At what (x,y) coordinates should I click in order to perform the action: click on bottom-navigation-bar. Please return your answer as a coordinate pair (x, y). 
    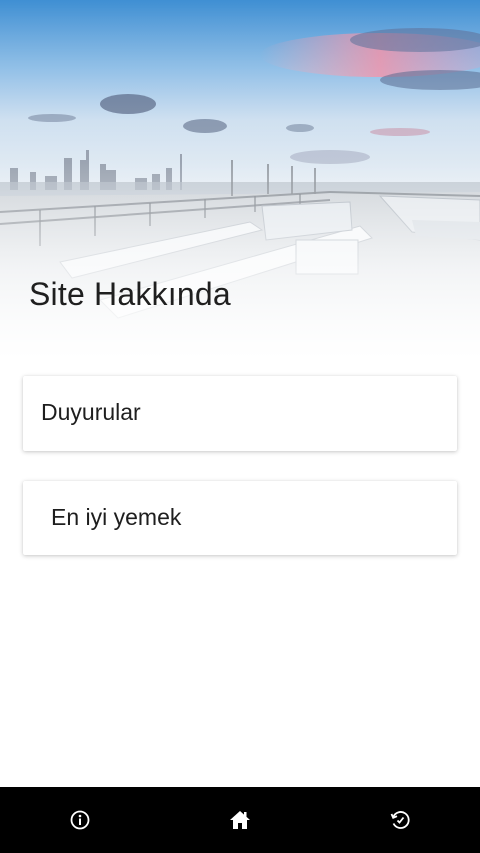
    Looking at the image, I should click on (240, 820).